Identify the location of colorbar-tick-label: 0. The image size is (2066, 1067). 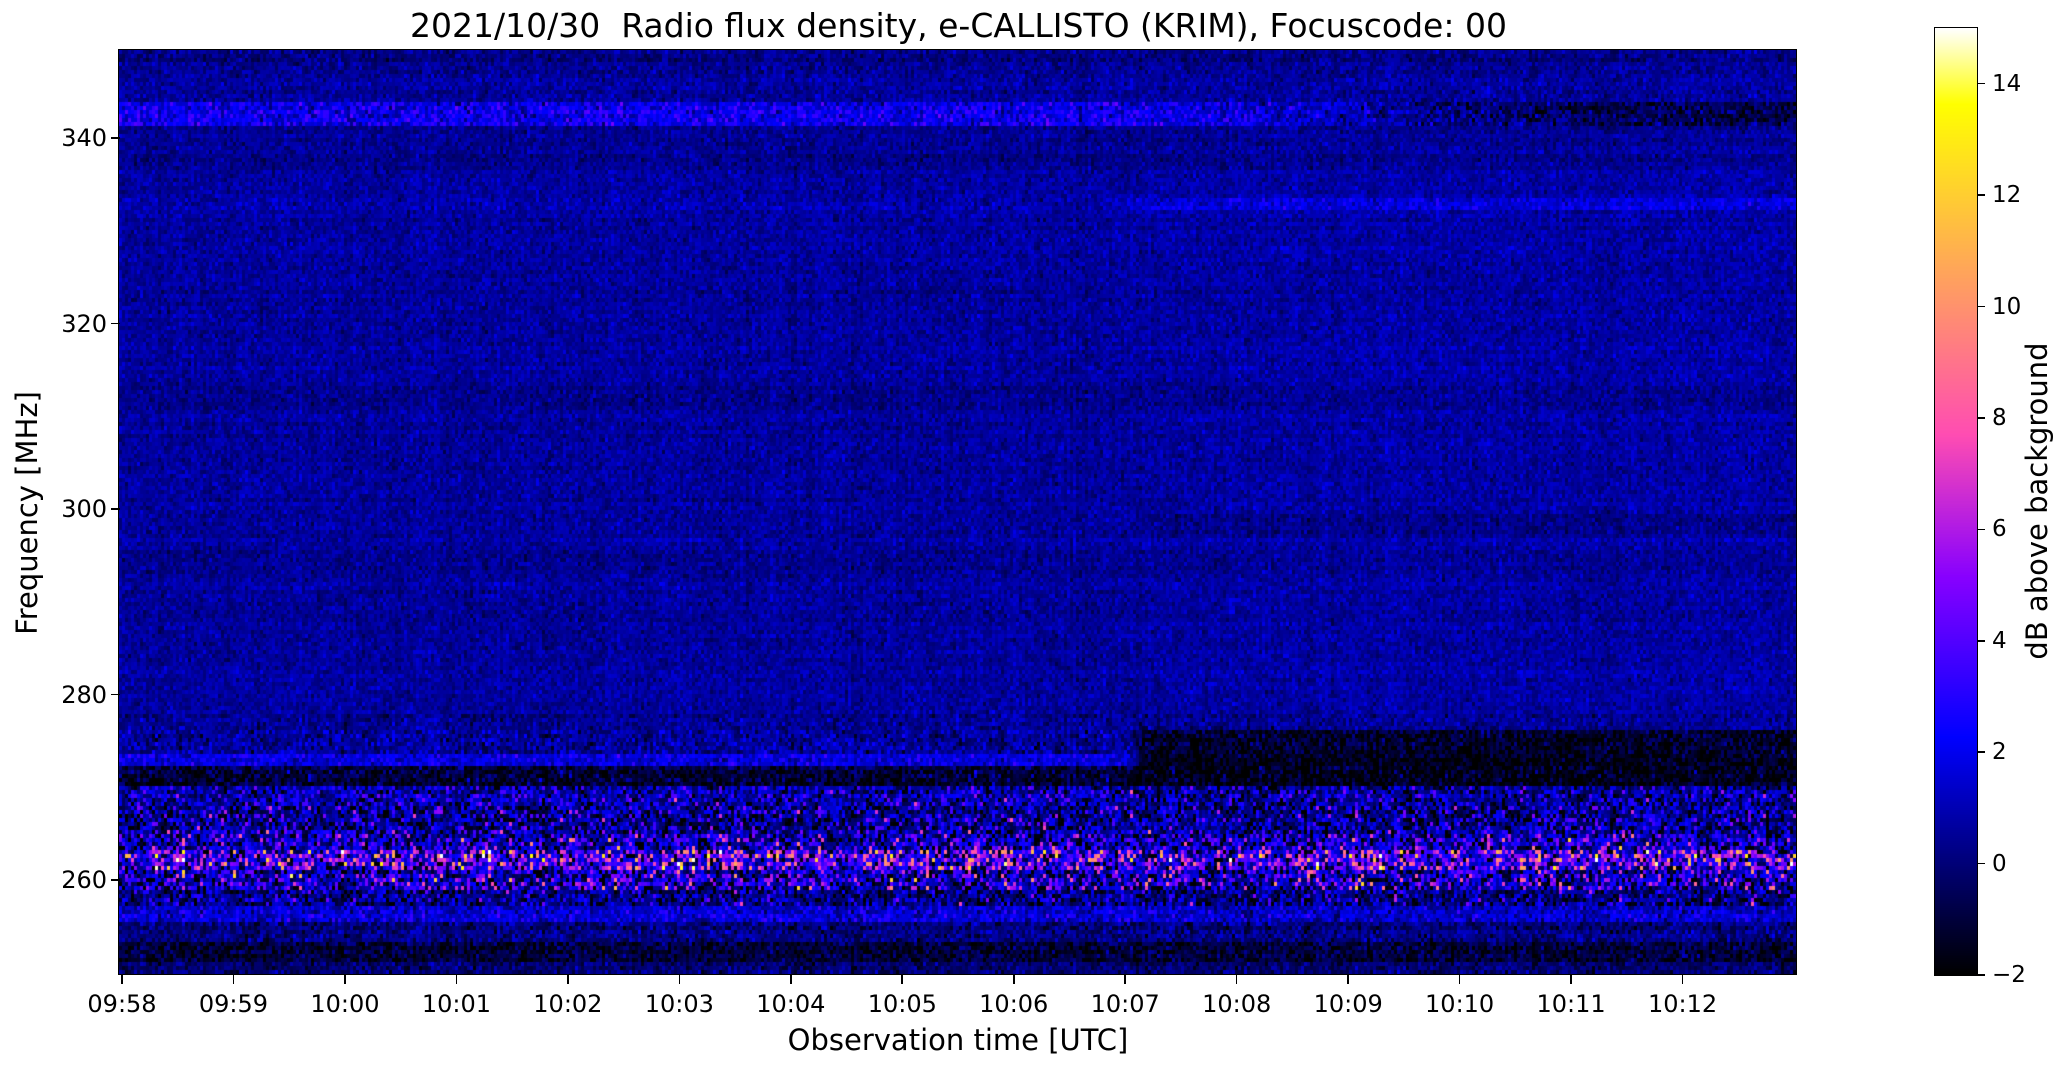
(1999, 863).